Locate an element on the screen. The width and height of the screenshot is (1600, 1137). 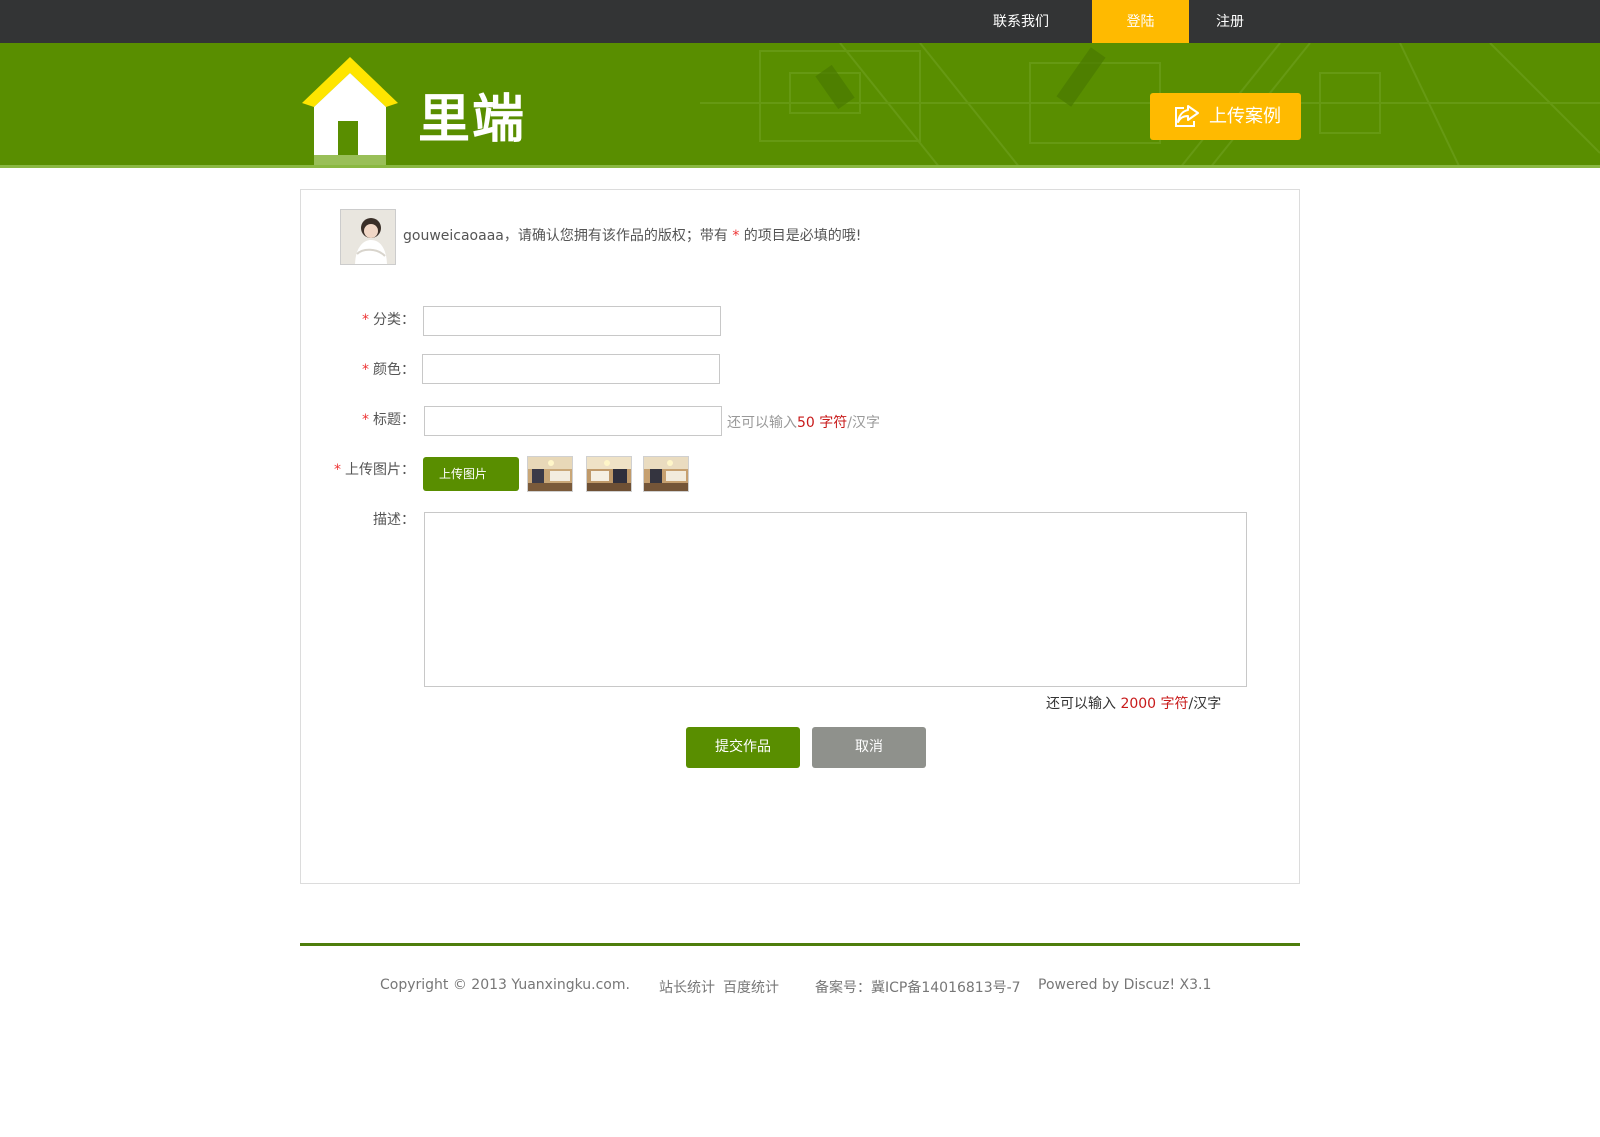
top-bar is located at coordinates (800, 21).